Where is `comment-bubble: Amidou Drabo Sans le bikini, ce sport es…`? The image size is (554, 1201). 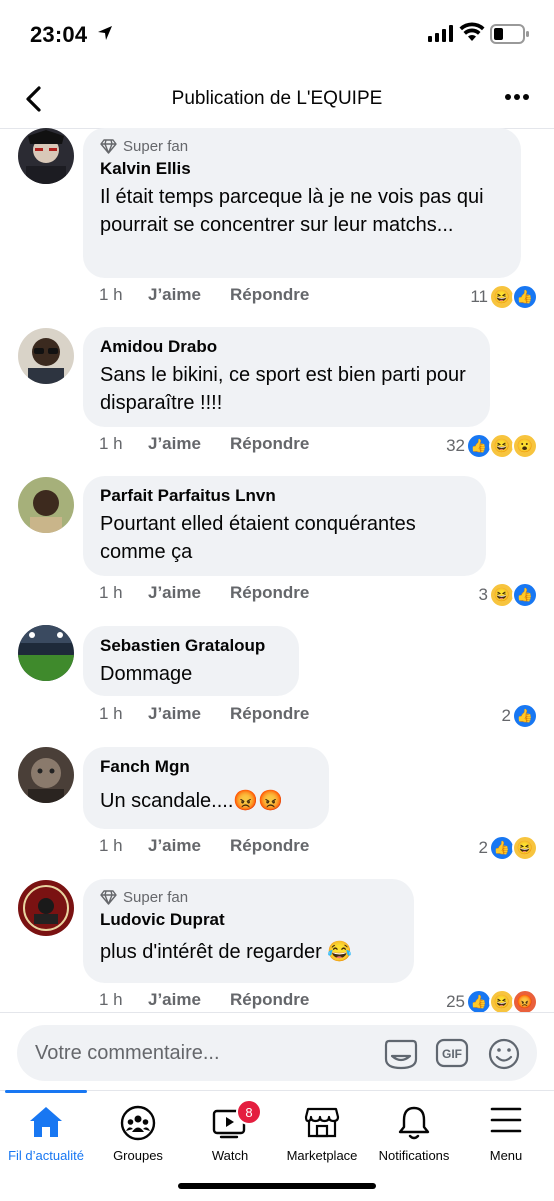
comment-bubble: Amidou Drabo Sans le bikini, ce sport es… is located at coordinates (286, 377).